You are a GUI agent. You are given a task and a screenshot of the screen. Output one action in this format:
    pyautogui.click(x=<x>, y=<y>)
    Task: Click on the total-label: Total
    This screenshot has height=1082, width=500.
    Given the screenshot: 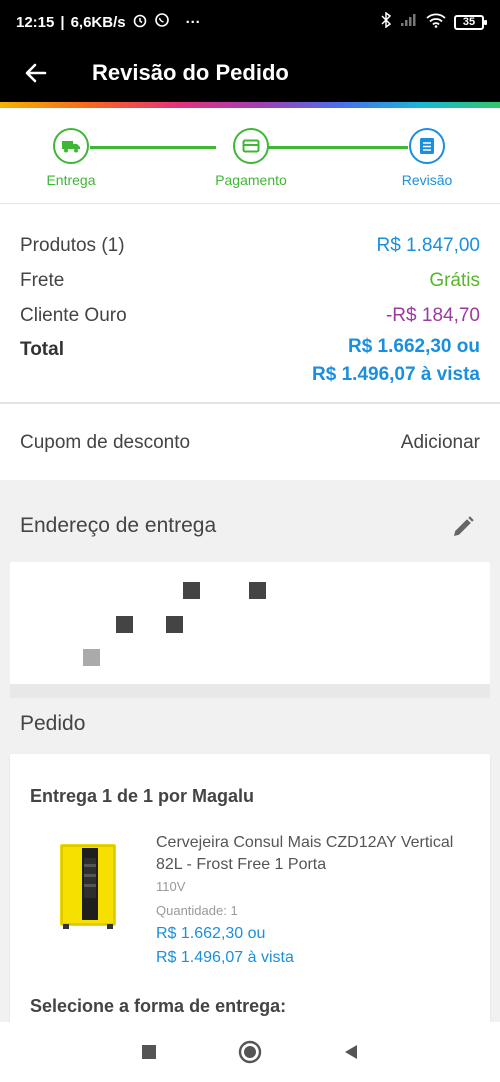 What is the action you would take?
    pyautogui.click(x=42, y=349)
    